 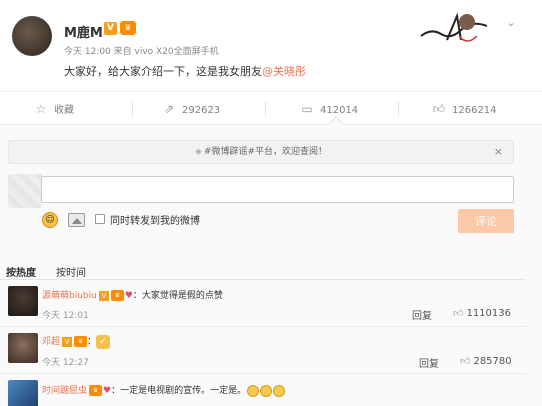 I want to click on comment-item: 邓超 V ♛： ✓, so click(x=76, y=341).